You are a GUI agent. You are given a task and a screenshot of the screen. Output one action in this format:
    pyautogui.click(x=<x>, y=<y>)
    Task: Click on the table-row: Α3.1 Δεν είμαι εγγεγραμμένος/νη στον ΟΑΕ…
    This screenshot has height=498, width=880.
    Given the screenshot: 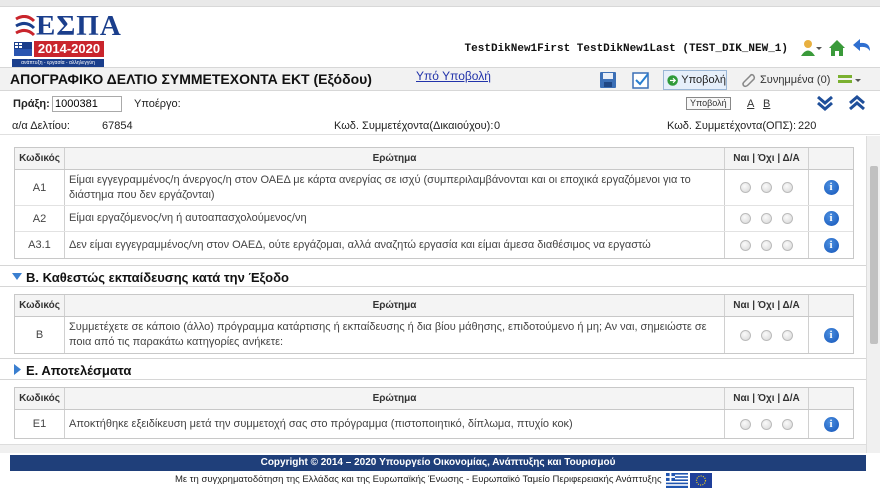 What is the action you would take?
    pyautogui.click(x=434, y=245)
    